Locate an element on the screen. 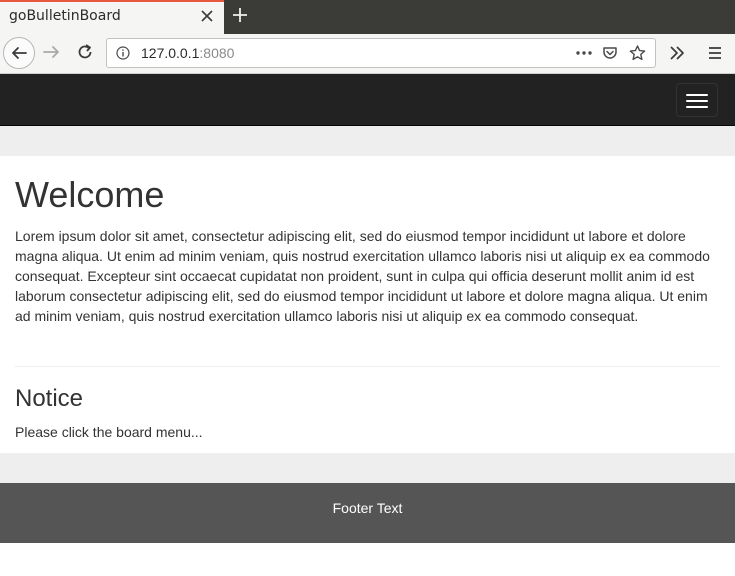  navbar-toggle-button is located at coordinates (697, 100).